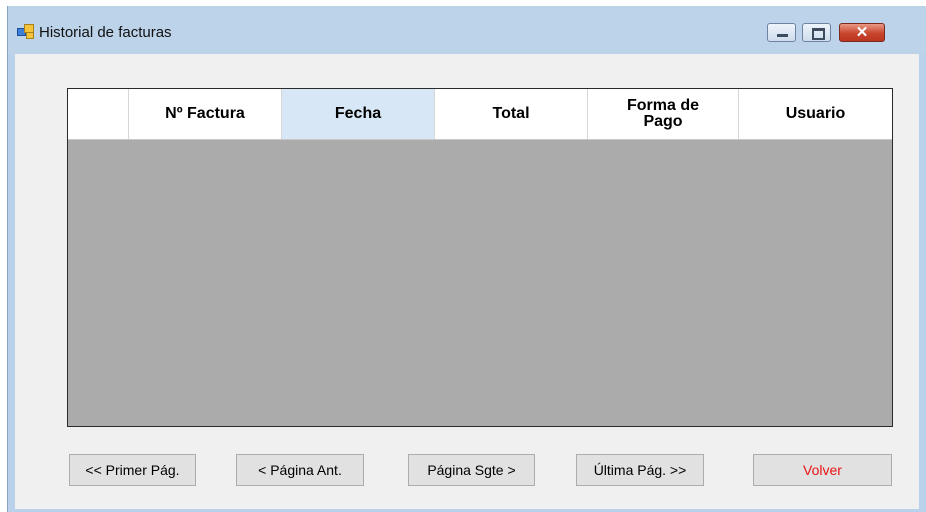 The width and height of the screenshot is (926, 512). I want to click on maximize-icon, so click(818, 34).